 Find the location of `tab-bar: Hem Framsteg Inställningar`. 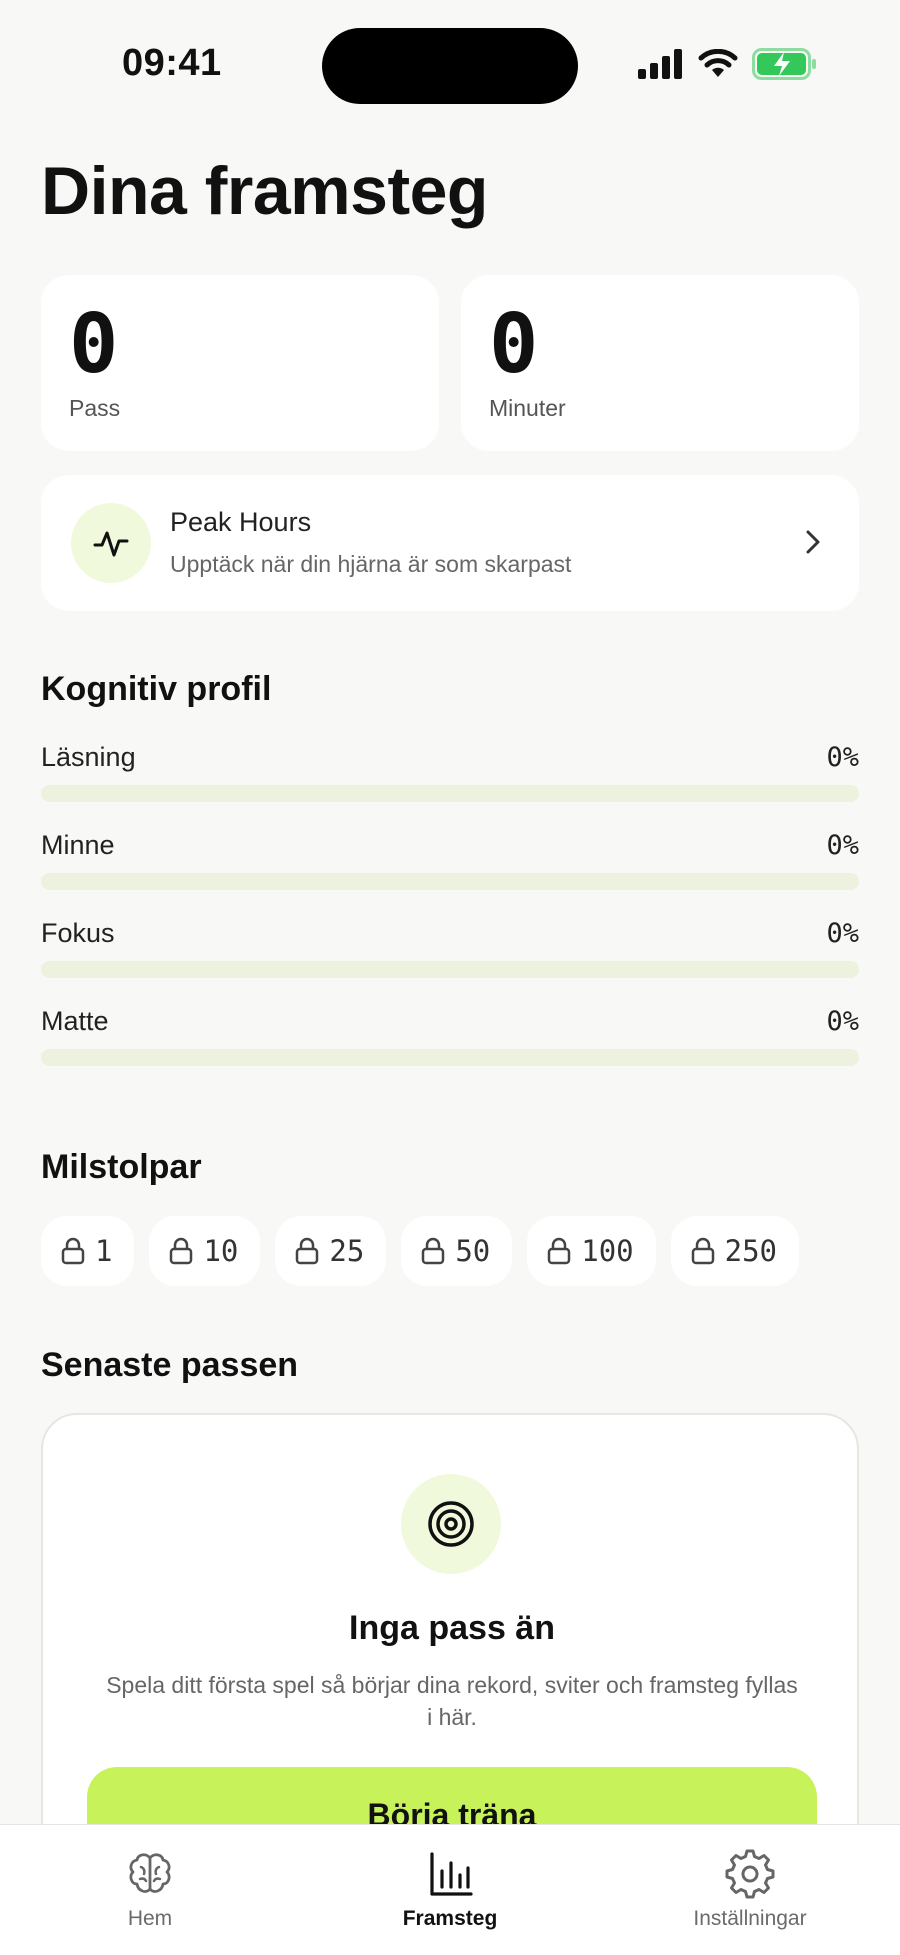

tab-bar: Hem Framsteg Inställningar is located at coordinates (450, 1889).